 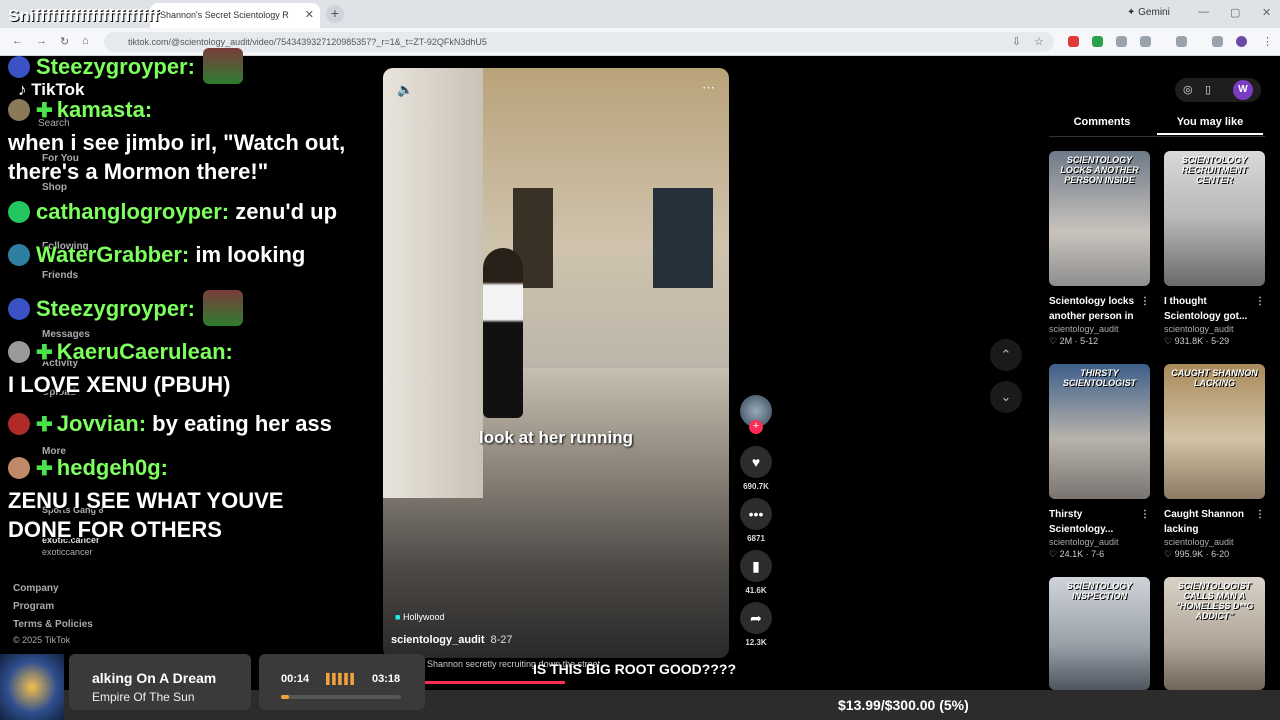 What do you see at coordinates (33, 606) in the screenshot?
I see `footer-link-program: Program` at bounding box center [33, 606].